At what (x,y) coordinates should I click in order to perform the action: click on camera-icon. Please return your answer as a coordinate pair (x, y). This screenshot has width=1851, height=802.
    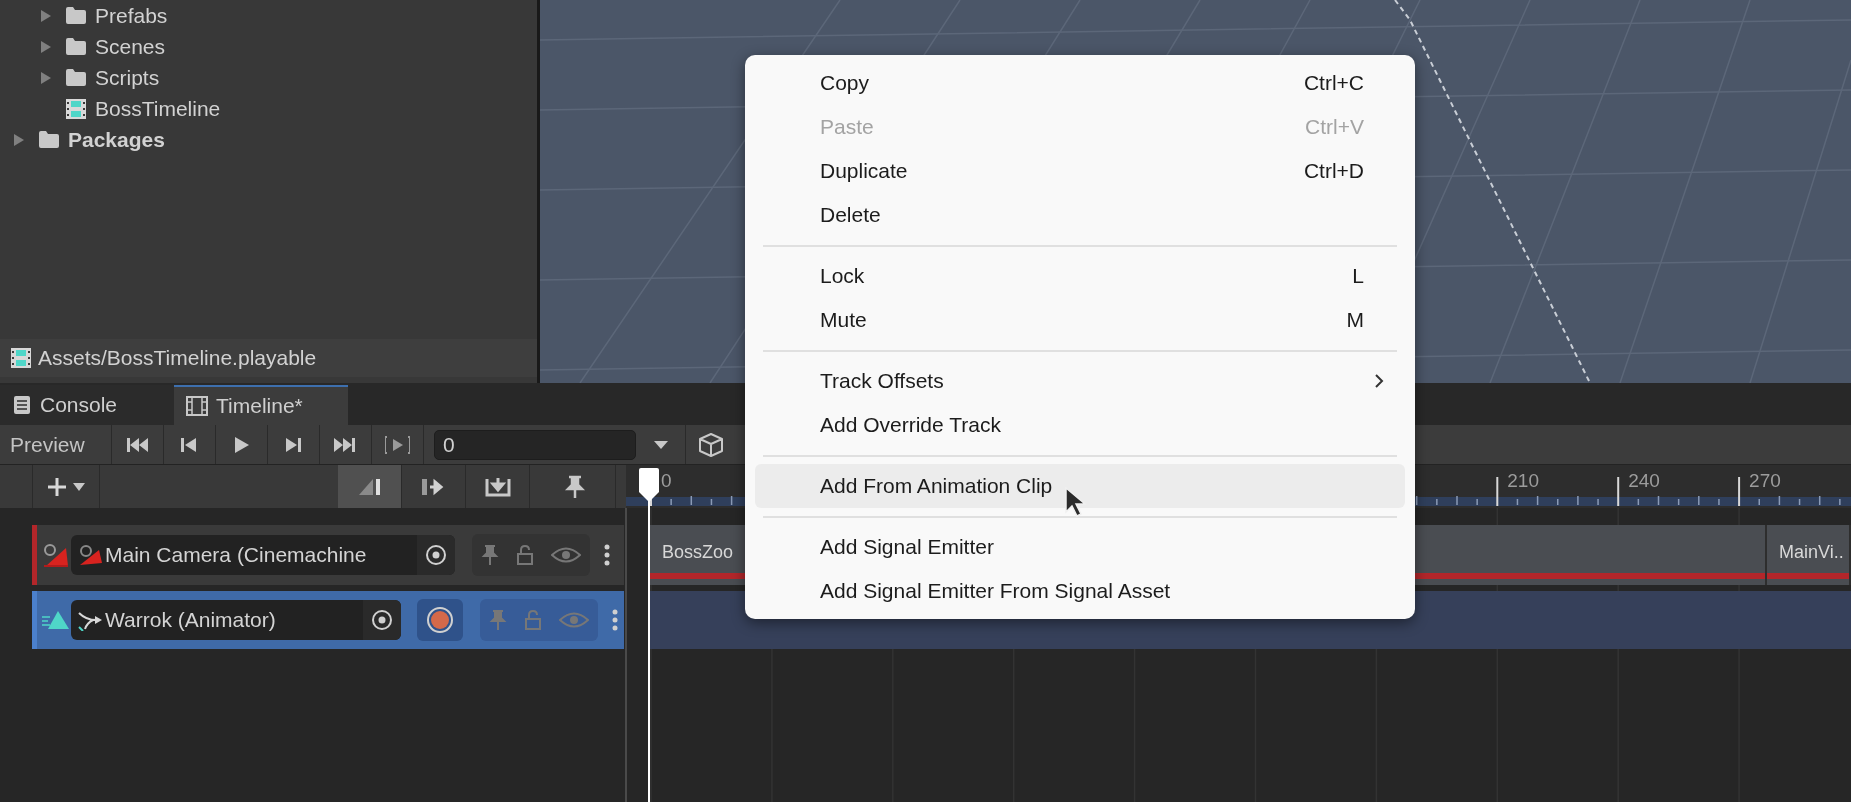
    Looking at the image, I should click on (90, 555).